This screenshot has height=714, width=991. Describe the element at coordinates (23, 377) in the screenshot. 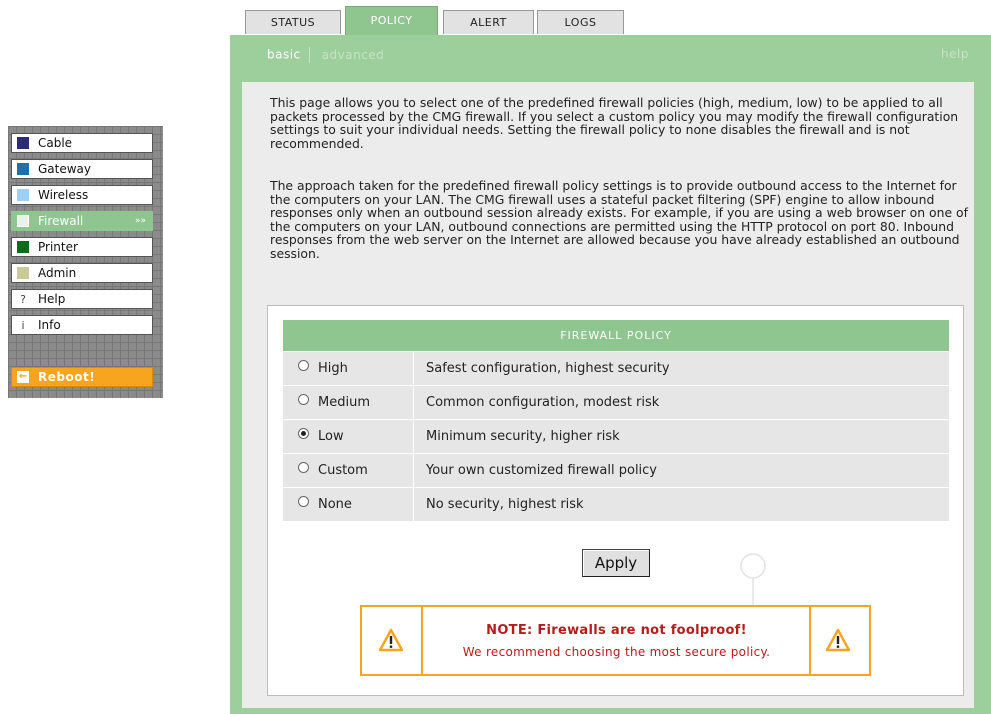

I see `reboot-arrow-icon: ←` at that location.